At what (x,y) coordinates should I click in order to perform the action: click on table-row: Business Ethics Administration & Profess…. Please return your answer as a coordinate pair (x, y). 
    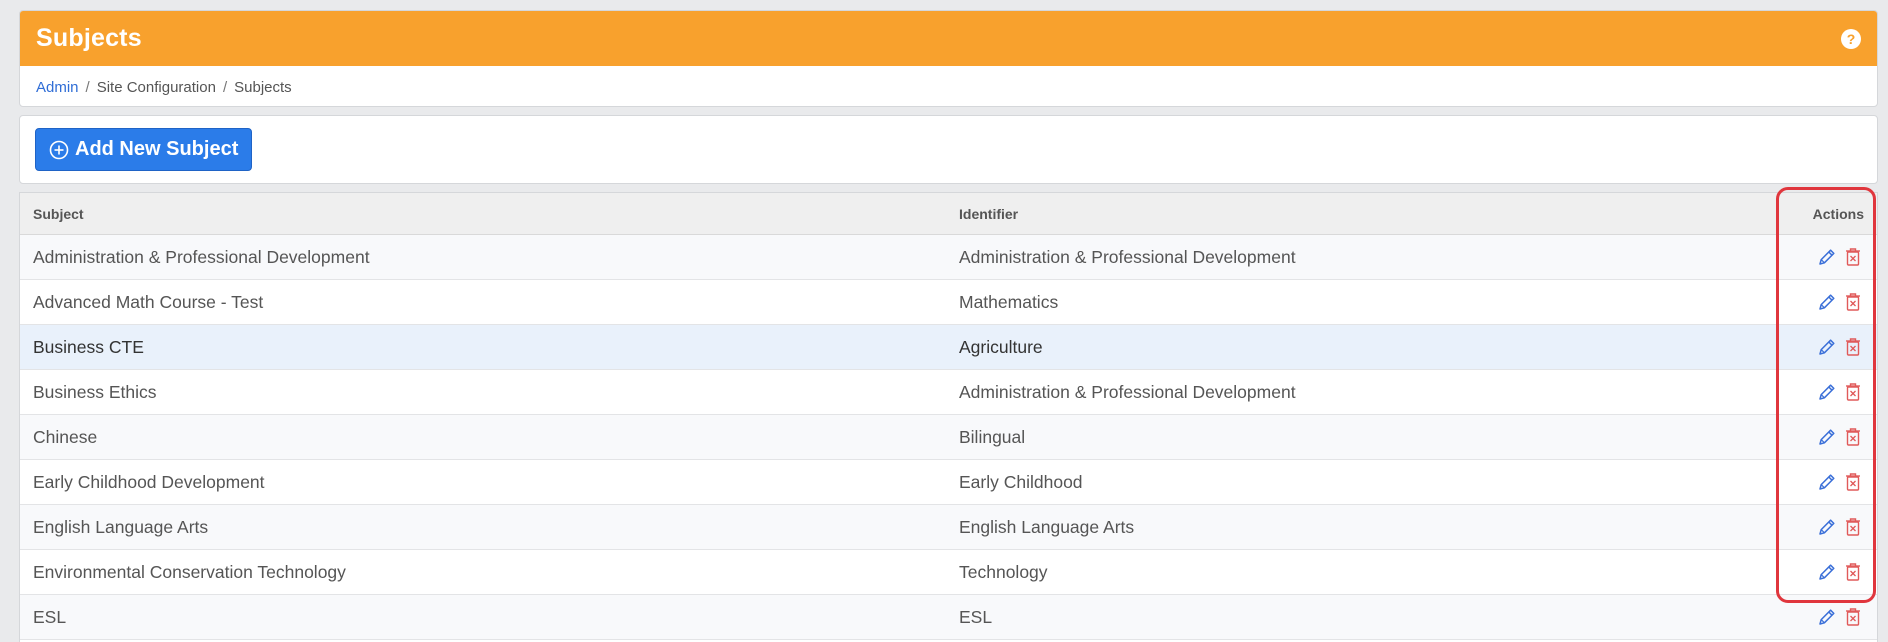
    Looking at the image, I should click on (948, 392).